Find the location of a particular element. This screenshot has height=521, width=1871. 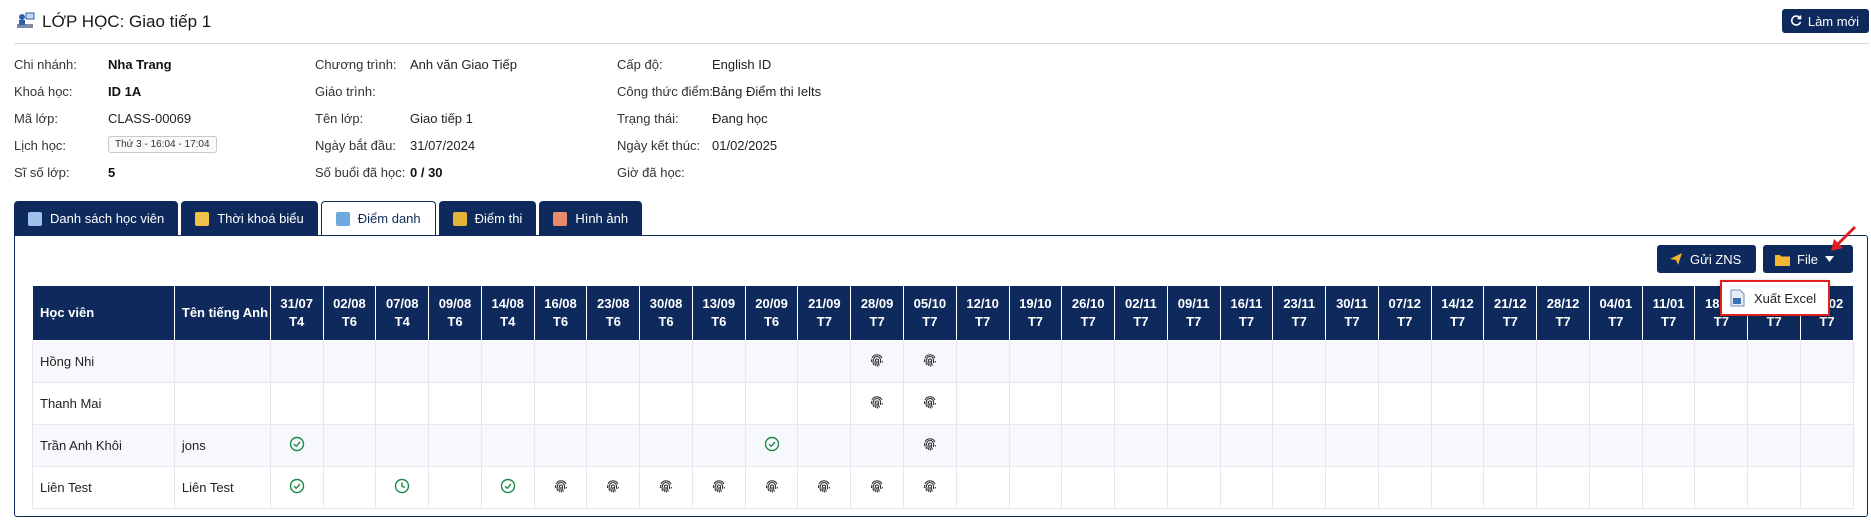

tab-images: Hình ảnh is located at coordinates (591, 218).